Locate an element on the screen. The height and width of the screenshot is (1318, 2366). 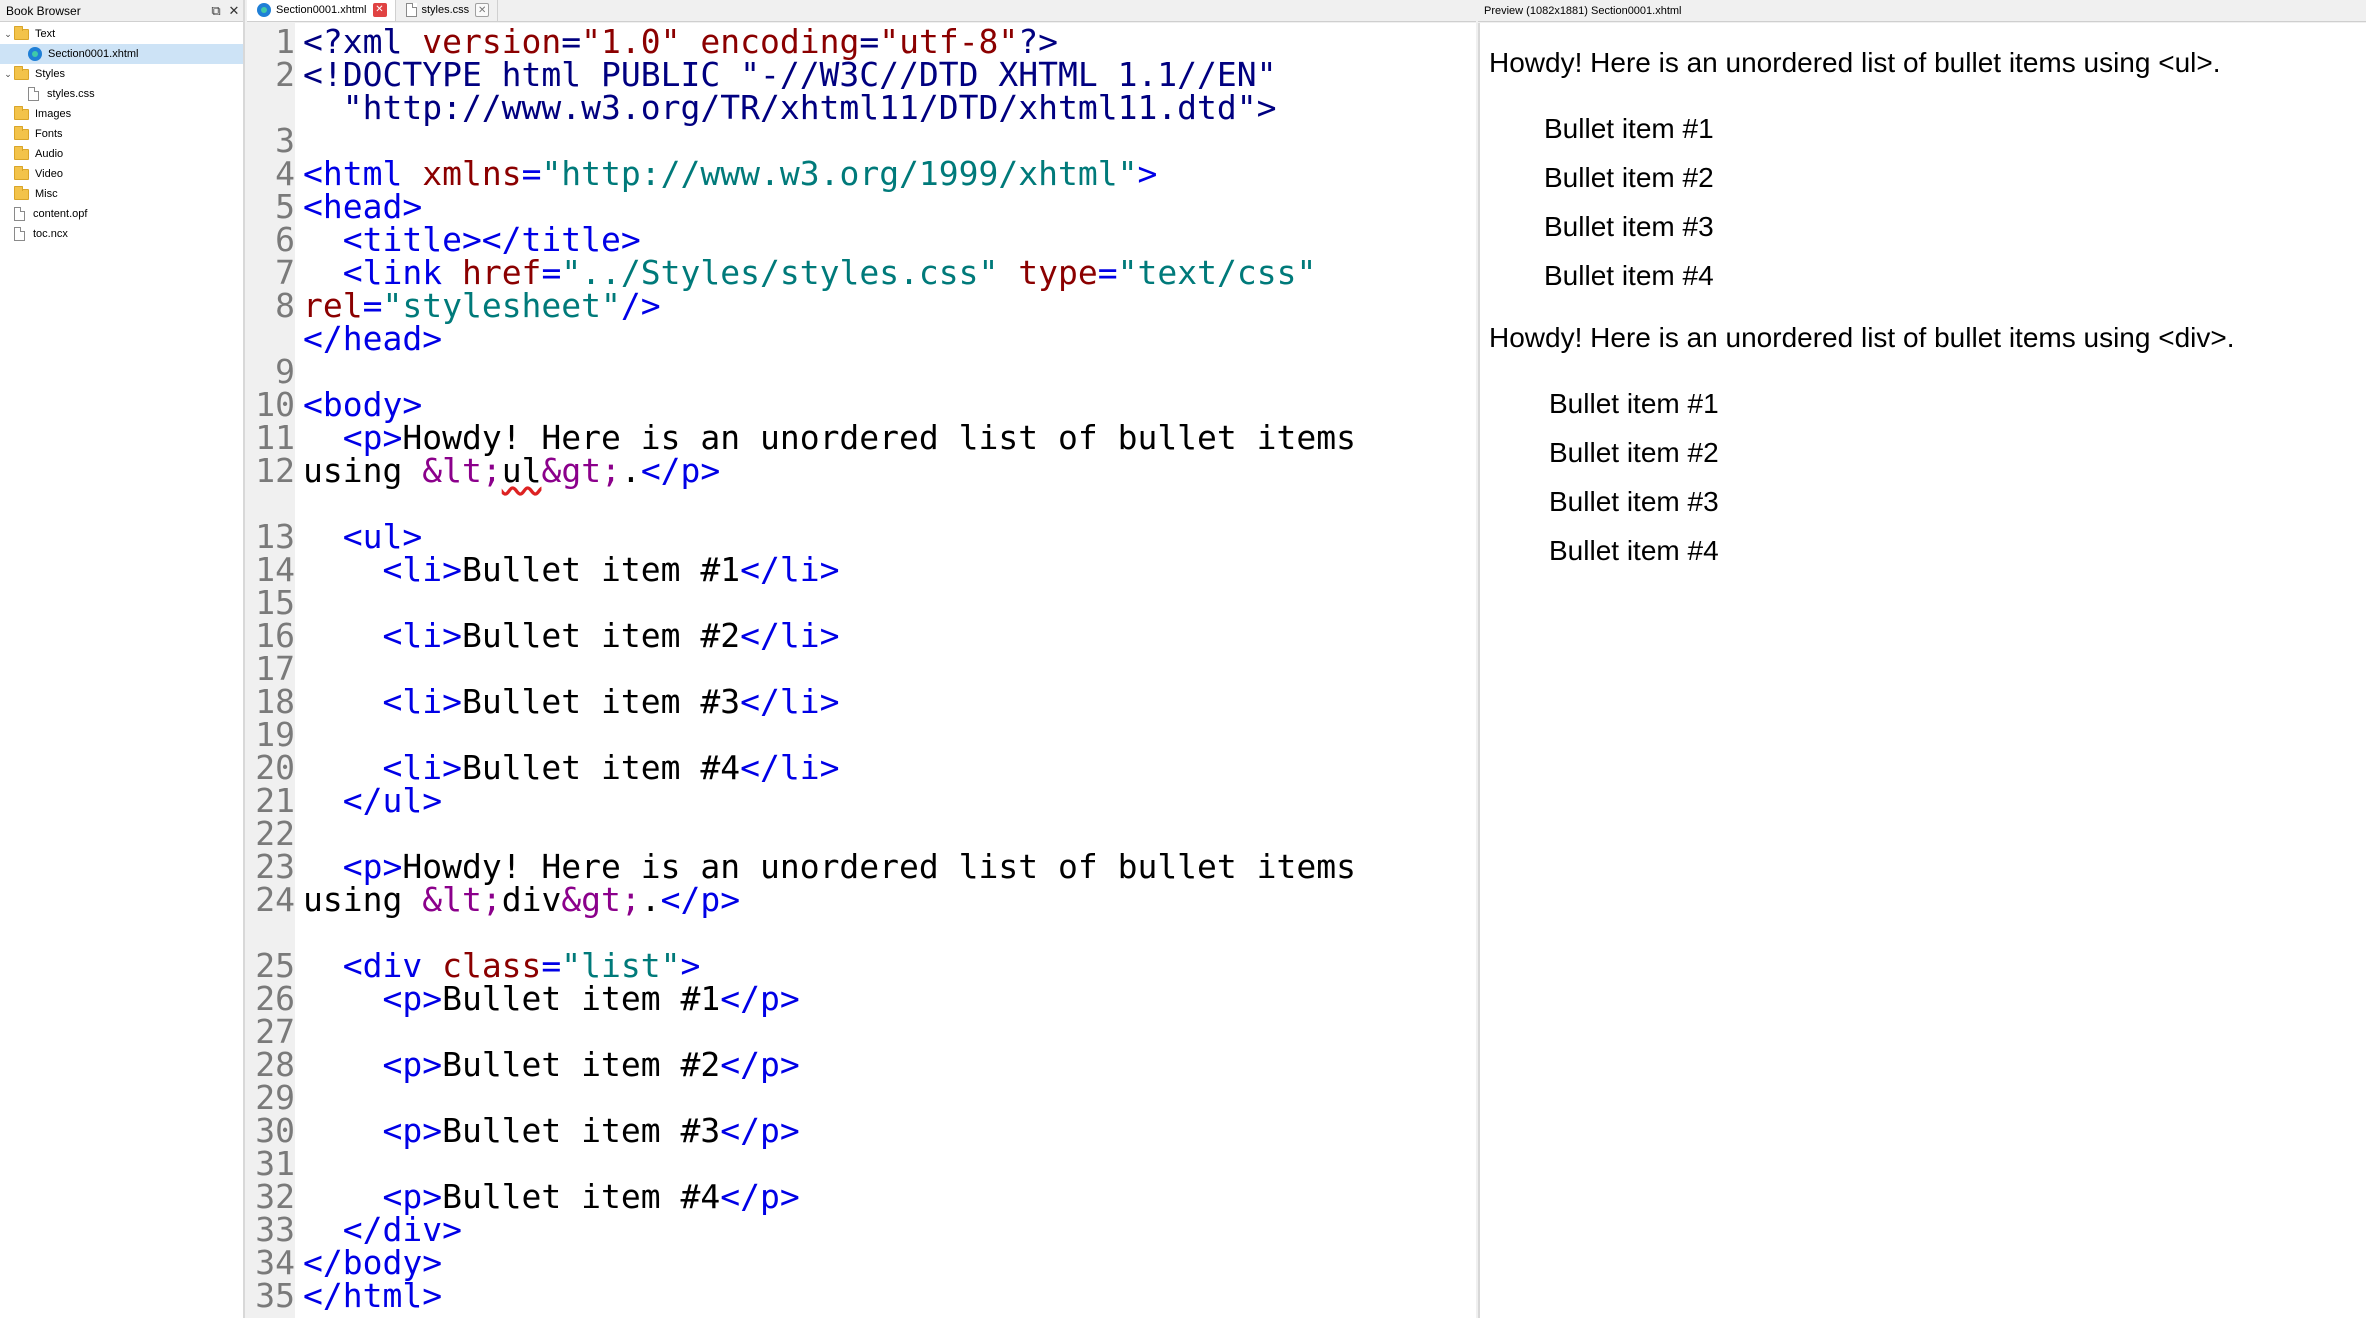
code-line: 35 </html> is located at coordinates (861, 1295).